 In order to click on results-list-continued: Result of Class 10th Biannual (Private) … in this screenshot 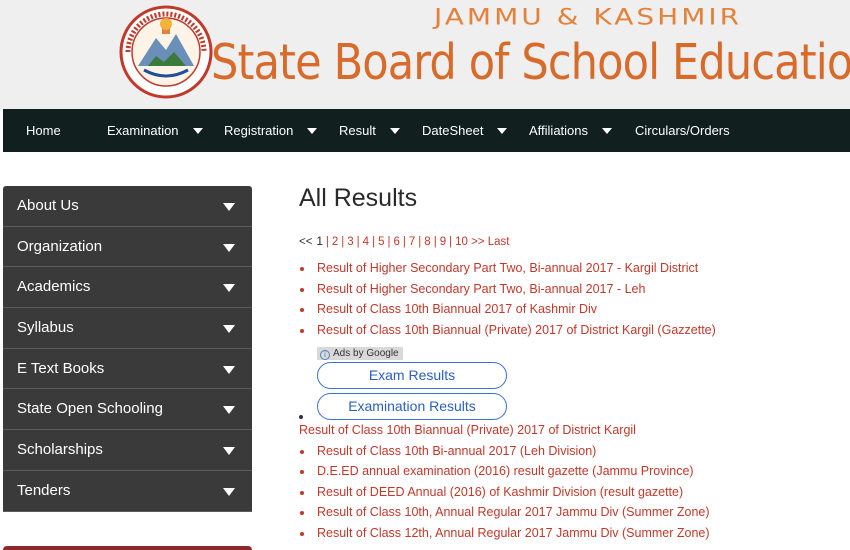, I will do `click(574, 482)`.